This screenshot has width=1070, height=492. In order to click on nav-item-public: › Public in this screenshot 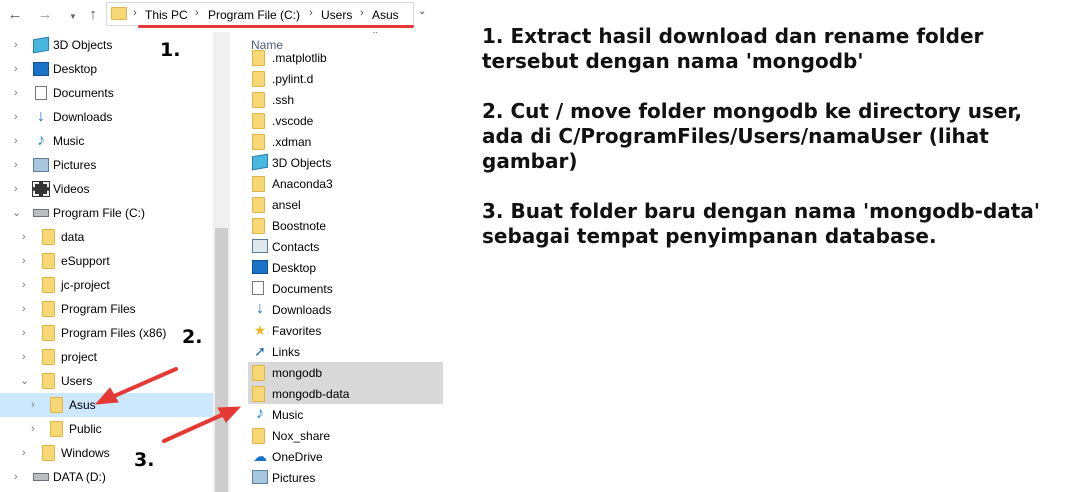, I will do `click(106, 429)`.